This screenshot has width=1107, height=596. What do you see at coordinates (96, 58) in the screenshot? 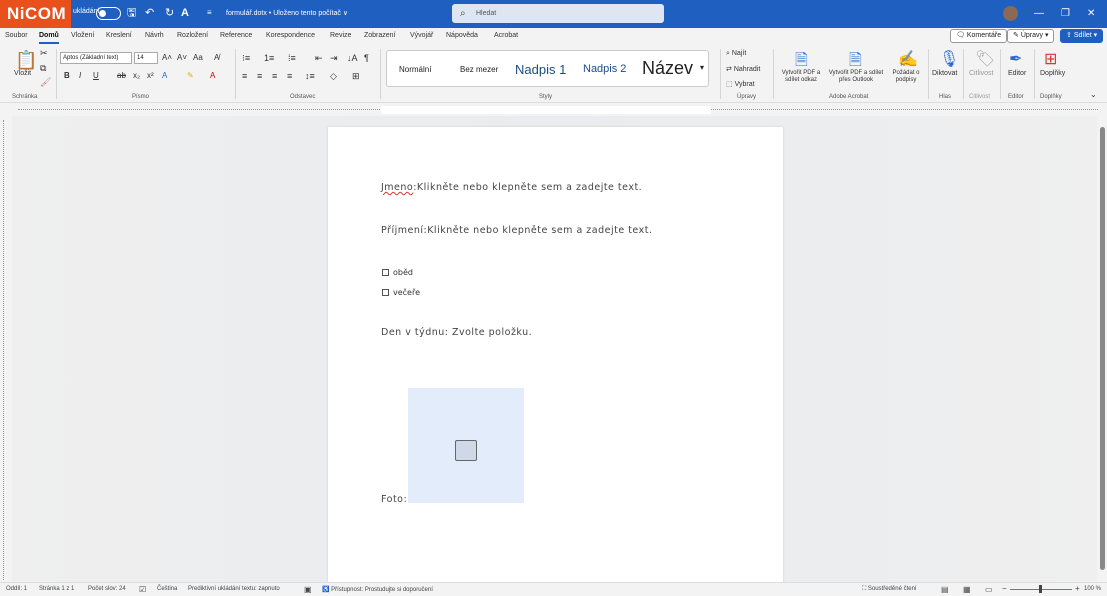
I see `font-name-select: Aptos (Základní text)` at bounding box center [96, 58].